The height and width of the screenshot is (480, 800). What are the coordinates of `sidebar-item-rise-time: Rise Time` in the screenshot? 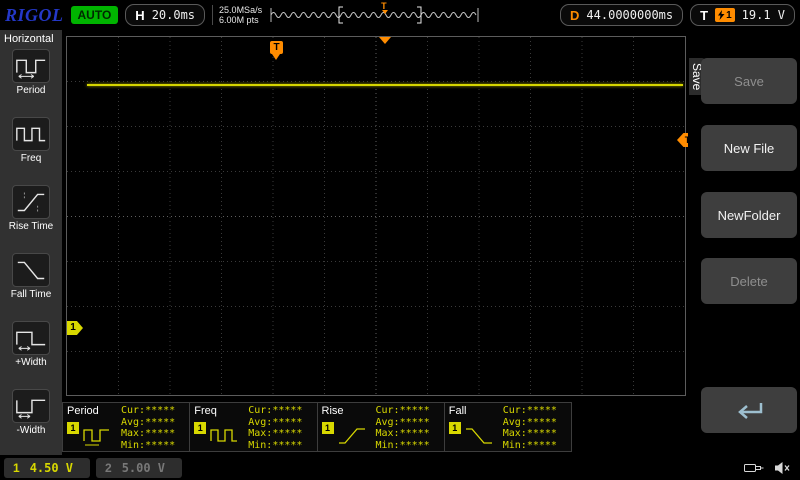 It's located at (31, 218).